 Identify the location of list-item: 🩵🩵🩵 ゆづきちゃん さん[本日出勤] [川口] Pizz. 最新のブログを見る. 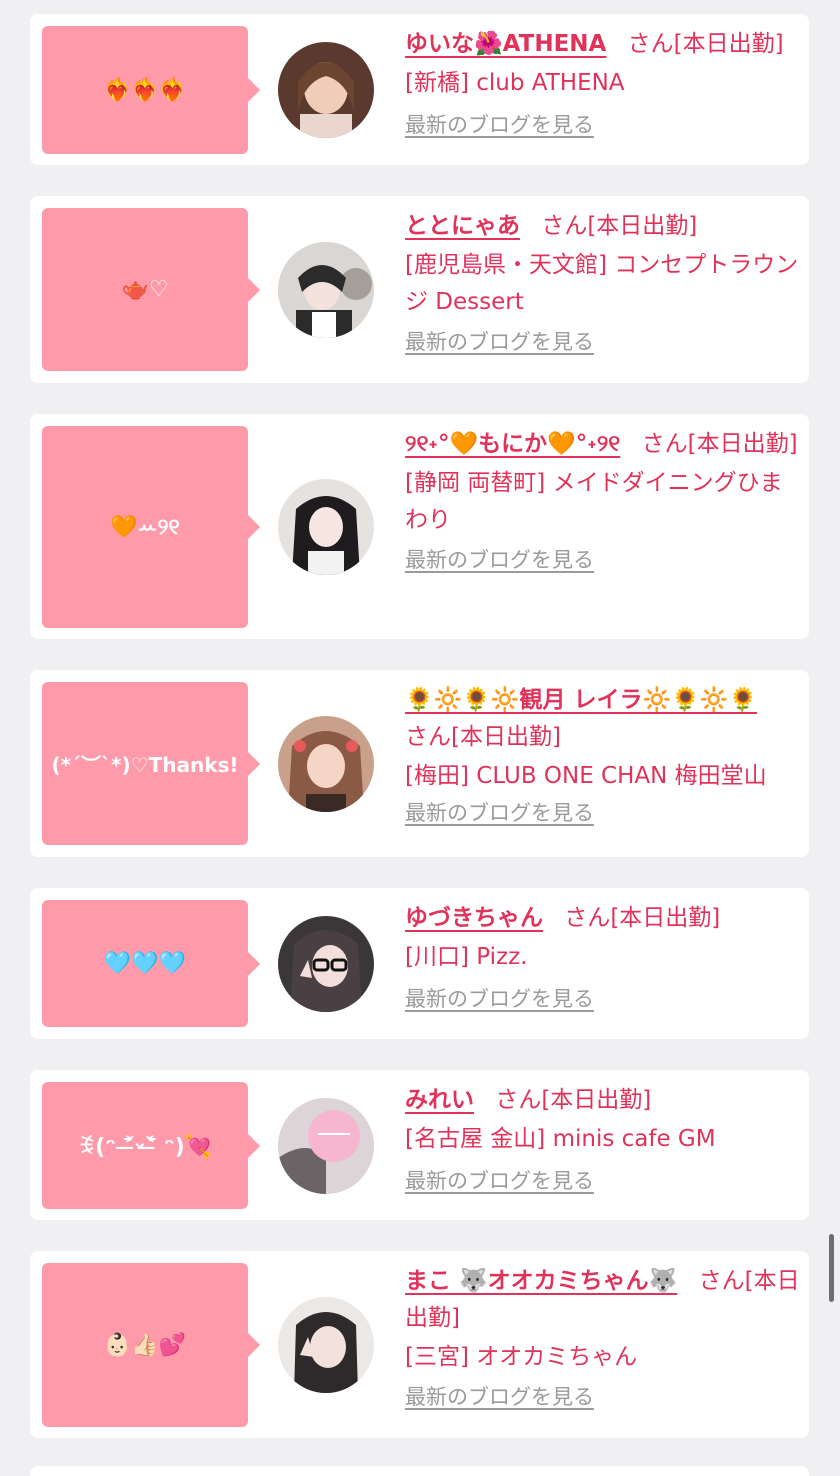
(419, 963).